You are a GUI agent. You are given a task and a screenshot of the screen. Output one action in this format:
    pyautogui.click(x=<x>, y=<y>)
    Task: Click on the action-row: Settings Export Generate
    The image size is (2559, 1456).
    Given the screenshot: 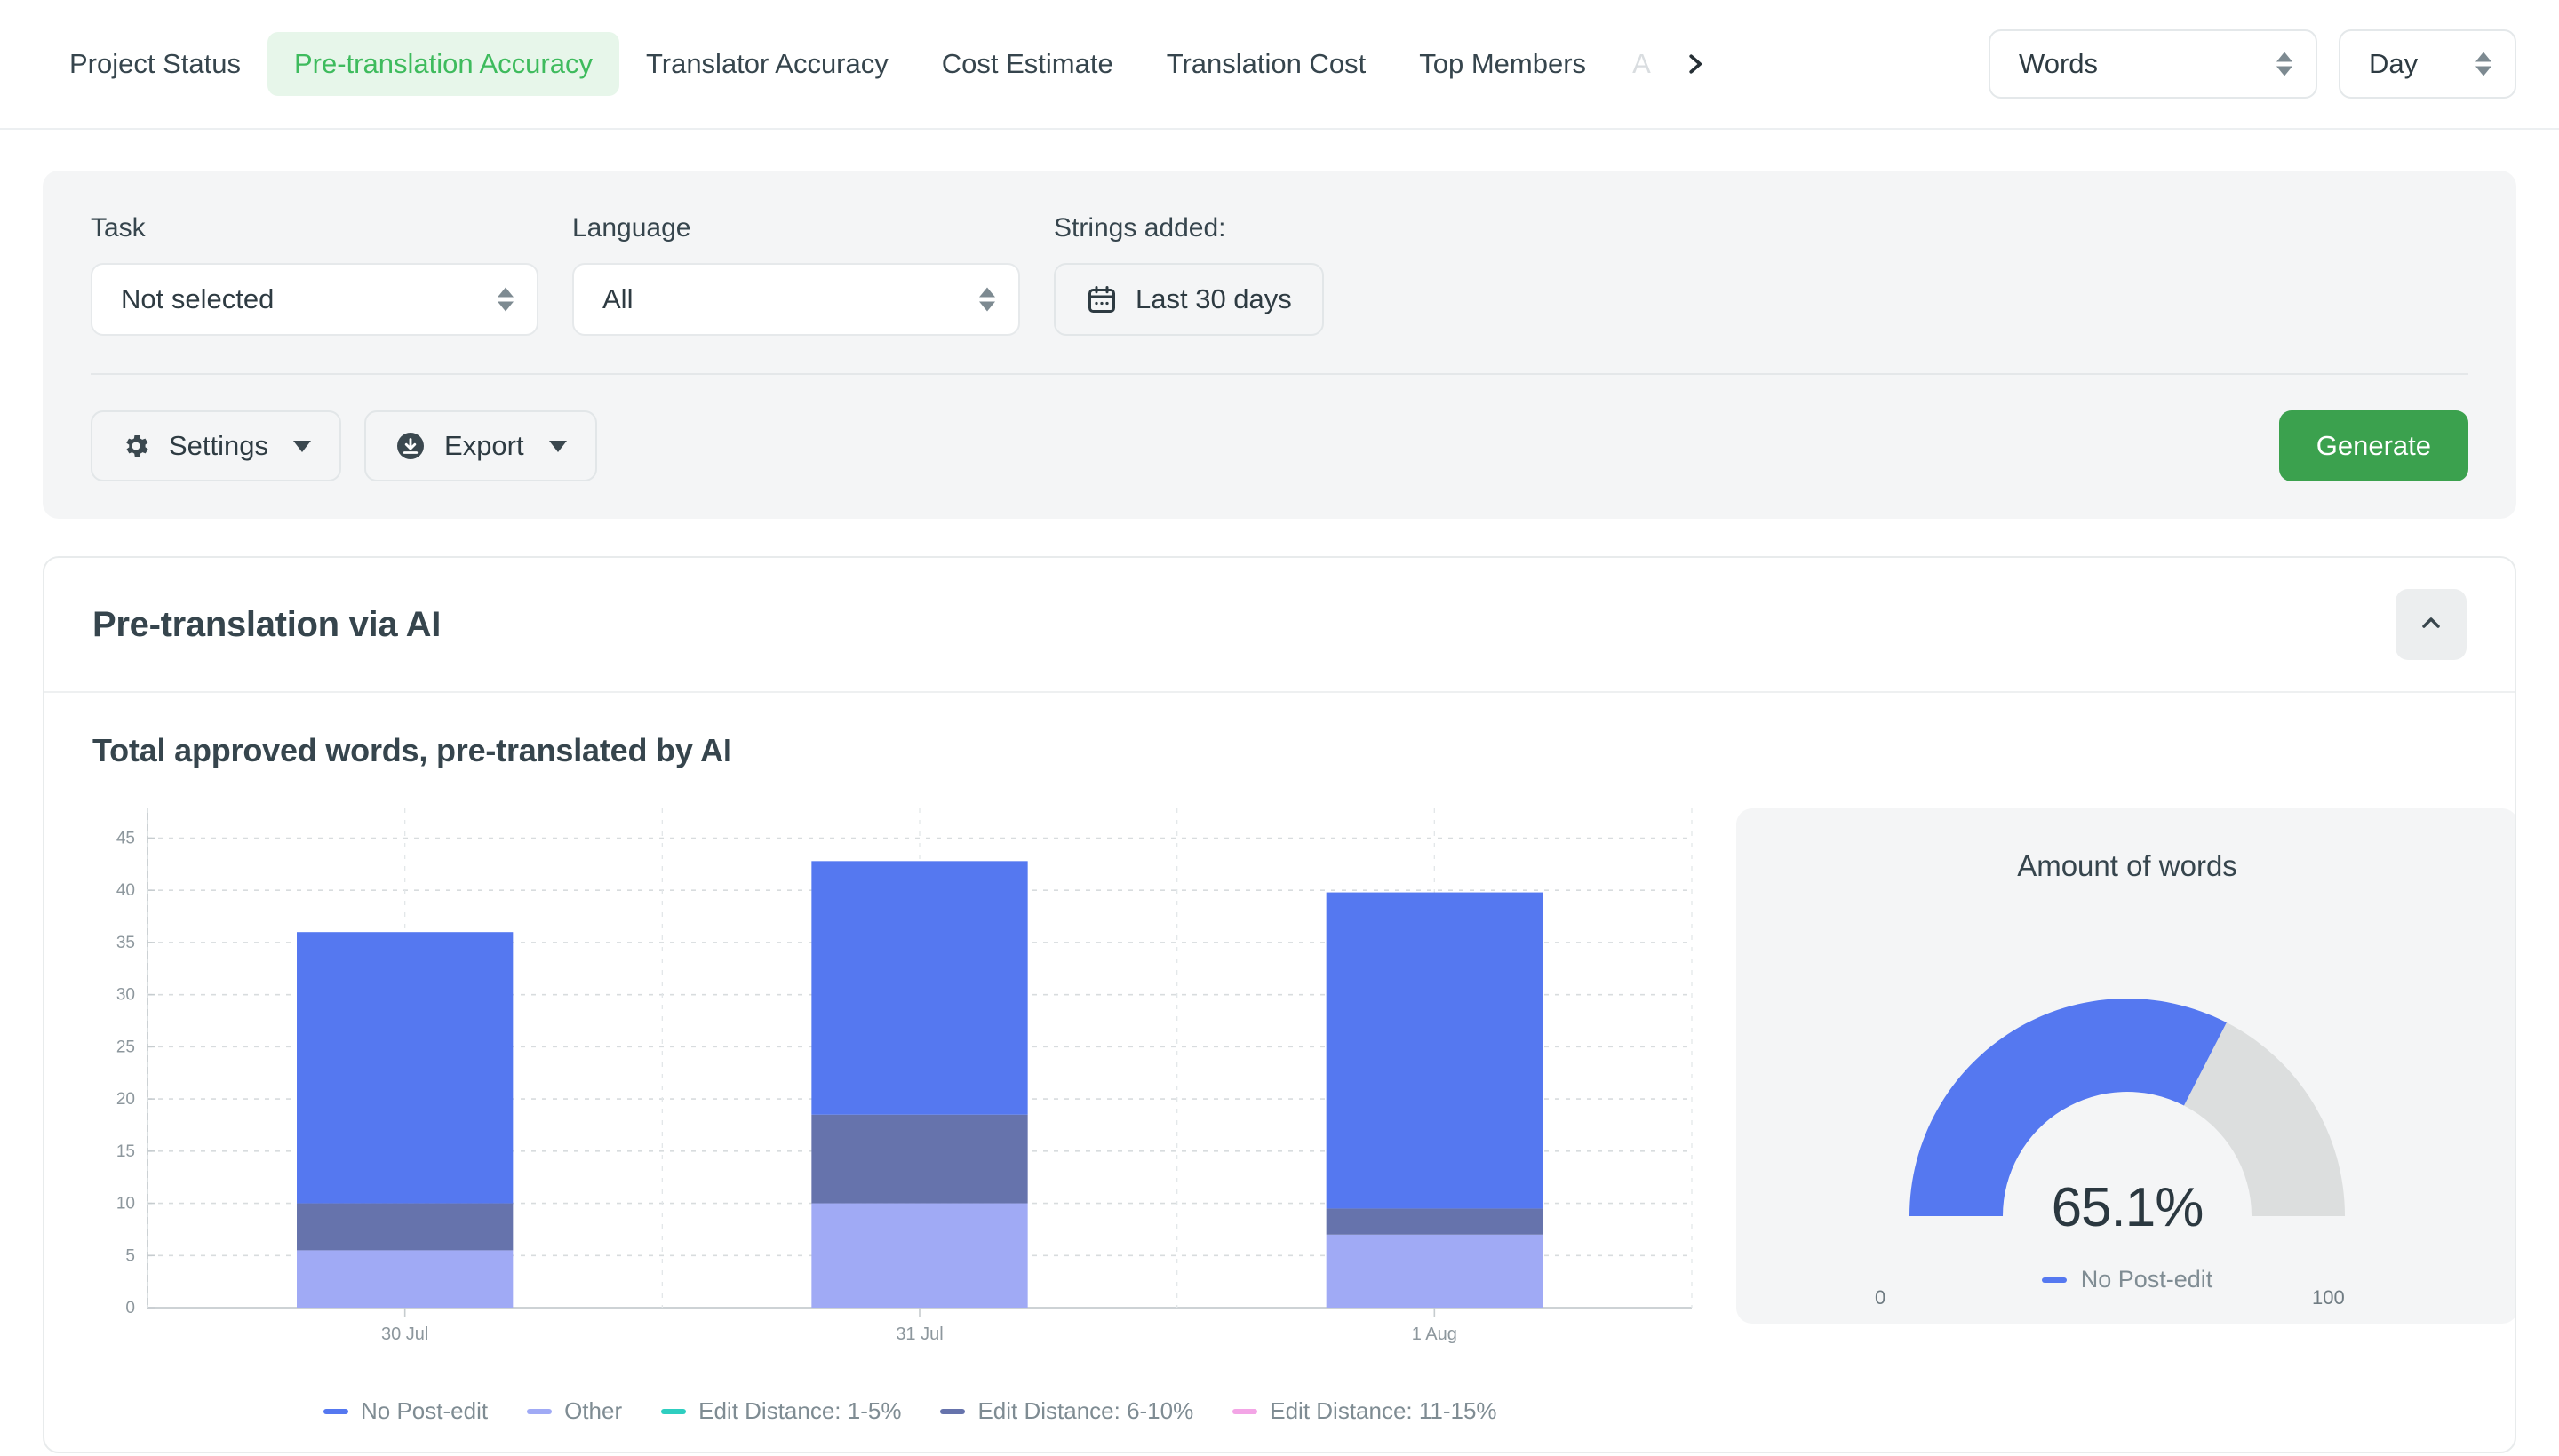 What is the action you would take?
    pyautogui.click(x=1279, y=445)
    